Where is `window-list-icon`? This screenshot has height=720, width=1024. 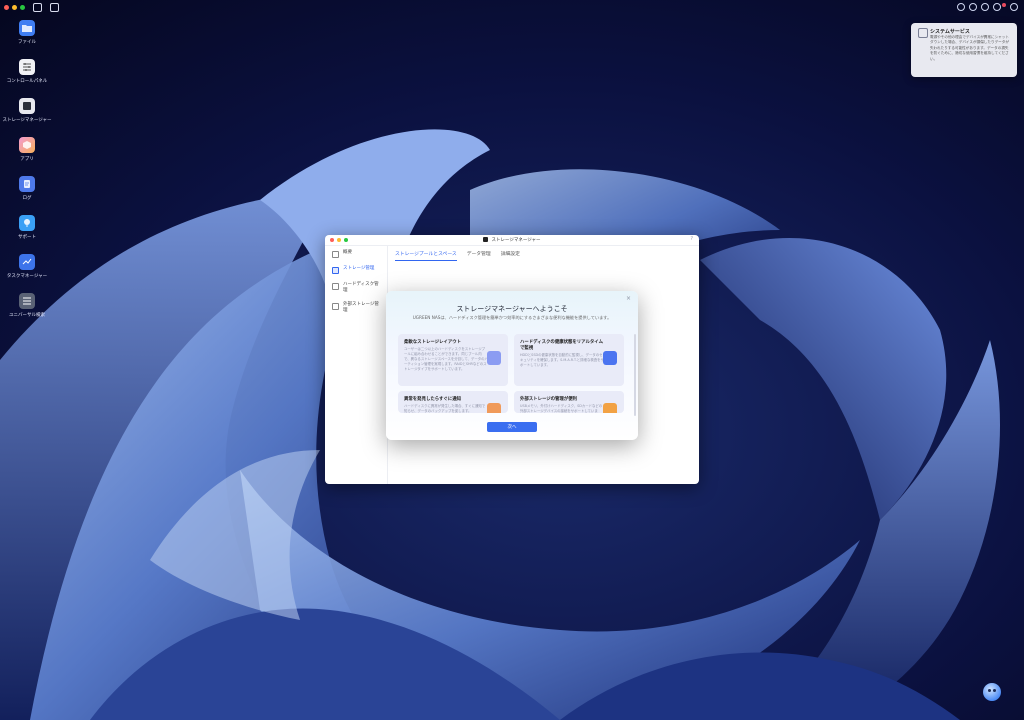 window-list-icon is located at coordinates (54, 7).